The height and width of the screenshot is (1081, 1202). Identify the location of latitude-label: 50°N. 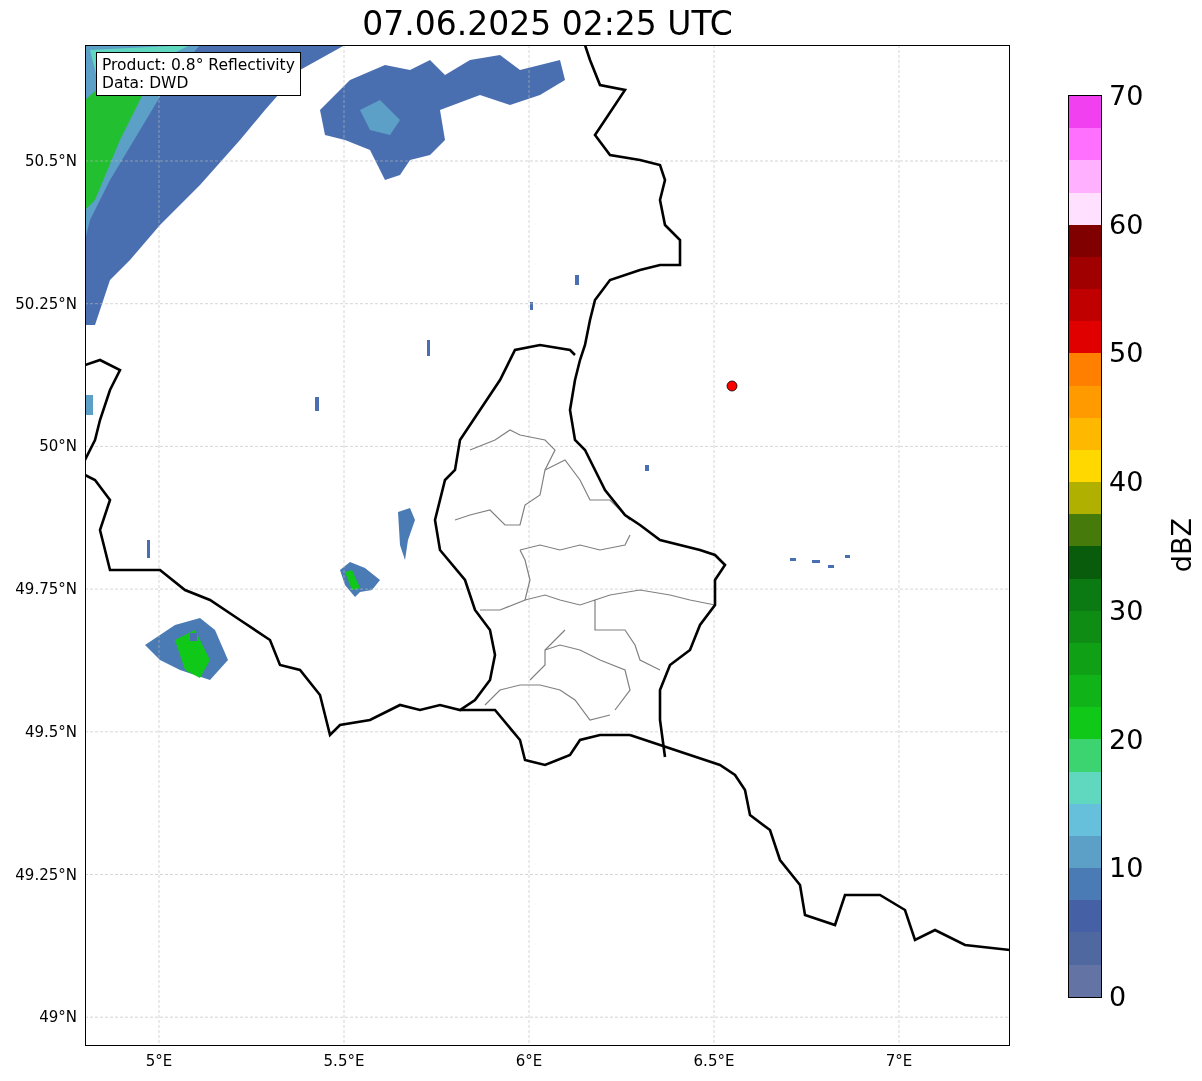
(58, 446).